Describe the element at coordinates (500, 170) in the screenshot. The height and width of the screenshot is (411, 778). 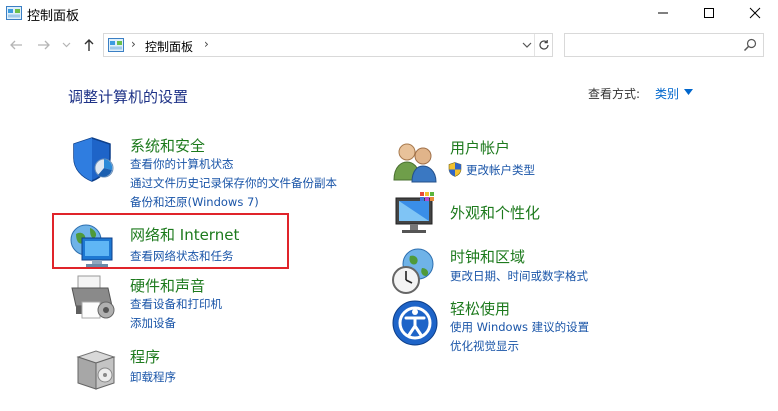
I see `category-link: 更改帐户类型` at that location.